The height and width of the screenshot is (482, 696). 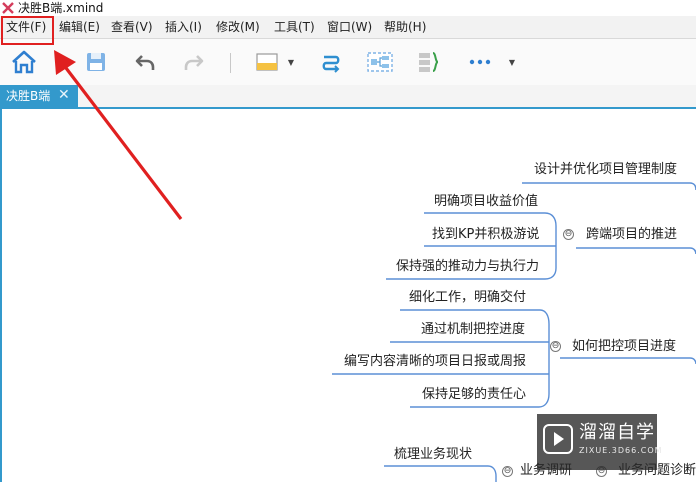 I want to click on close-icon: ✕, so click(x=64, y=95).